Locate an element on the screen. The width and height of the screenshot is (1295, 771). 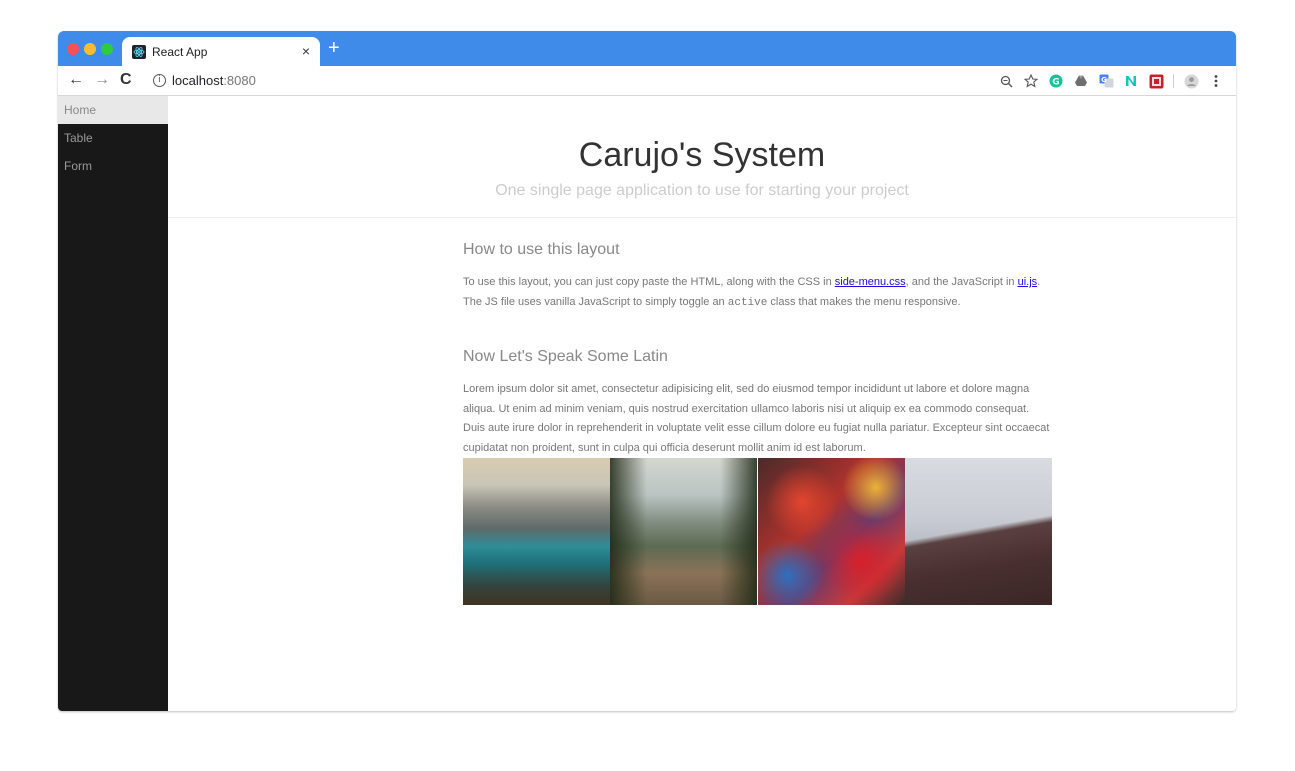
section-heading-layout: How to use this layout is located at coordinates (541, 249).